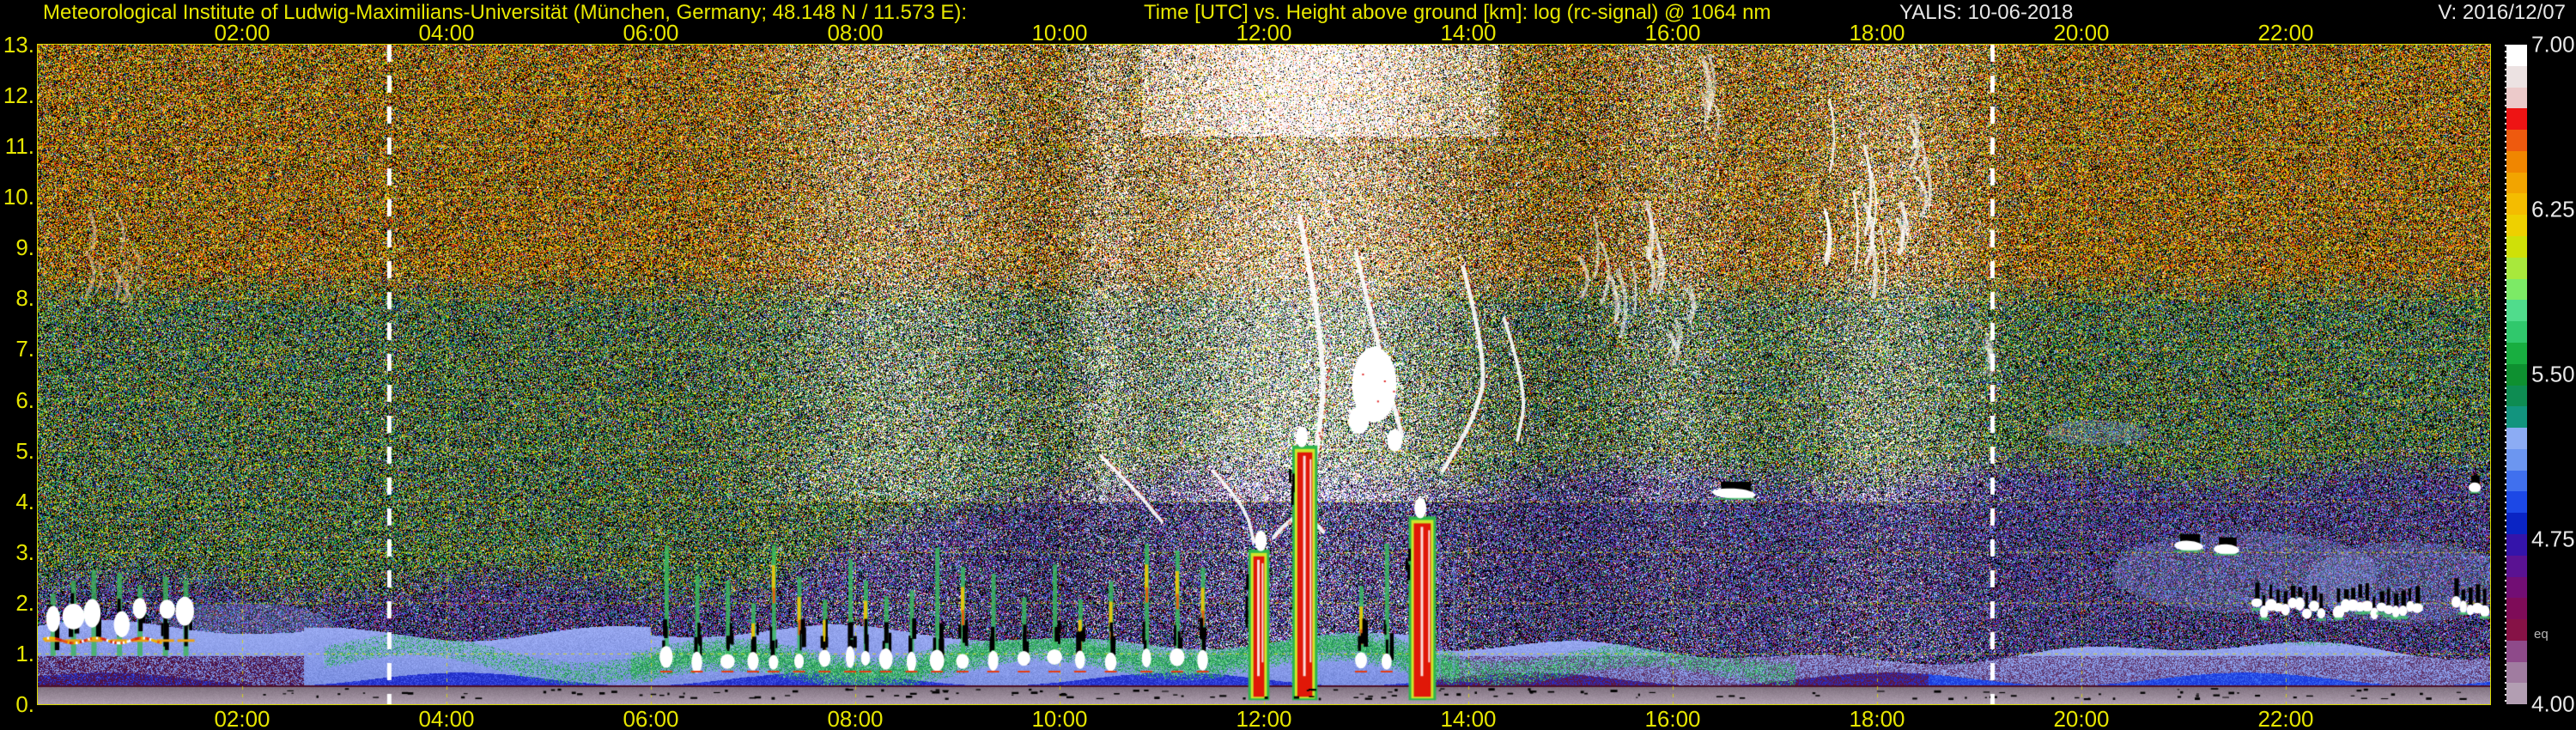 The width and height of the screenshot is (2576, 730). What do you see at coordinates (18, 197) in the screenshot?
I see `y-tick-label: 10.` at bounding box center [18, 197].